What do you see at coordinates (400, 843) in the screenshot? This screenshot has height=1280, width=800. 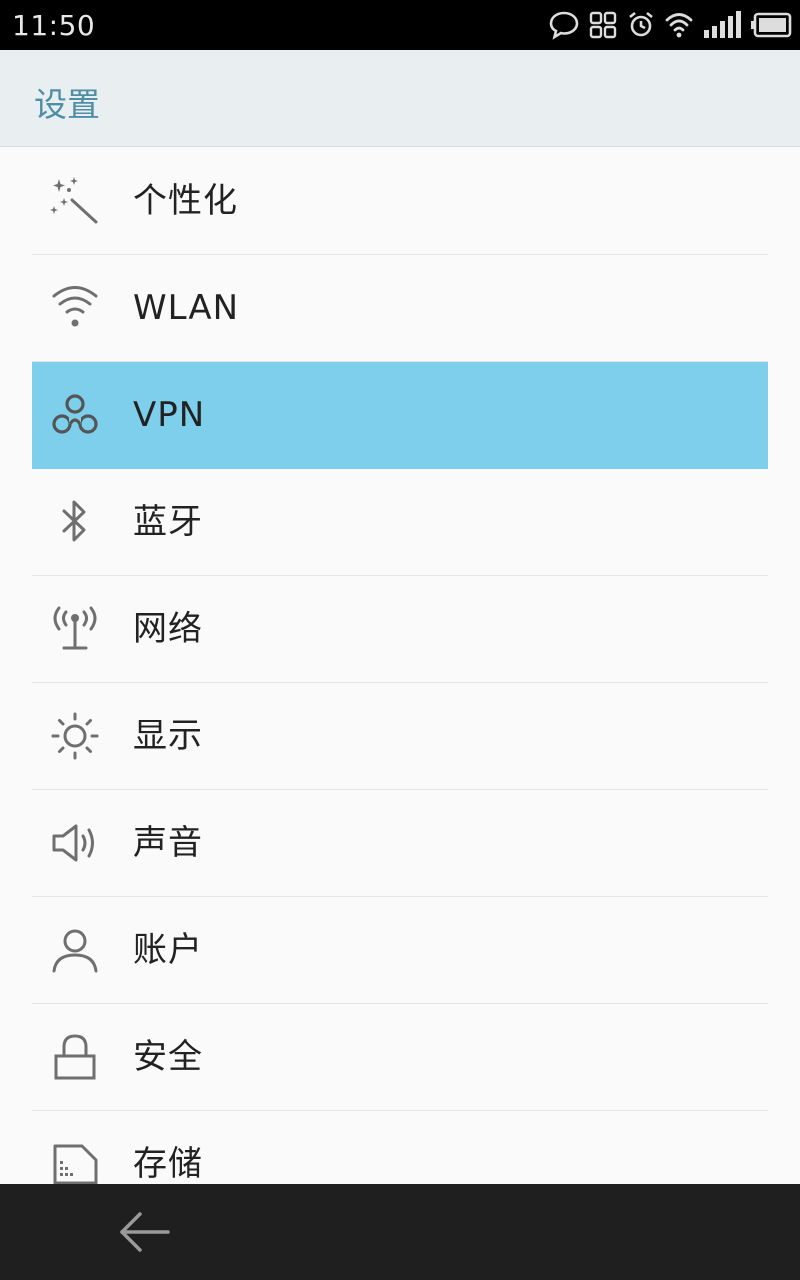 I see `settings-item-sound: 声音` at bounding box center [400, 843].